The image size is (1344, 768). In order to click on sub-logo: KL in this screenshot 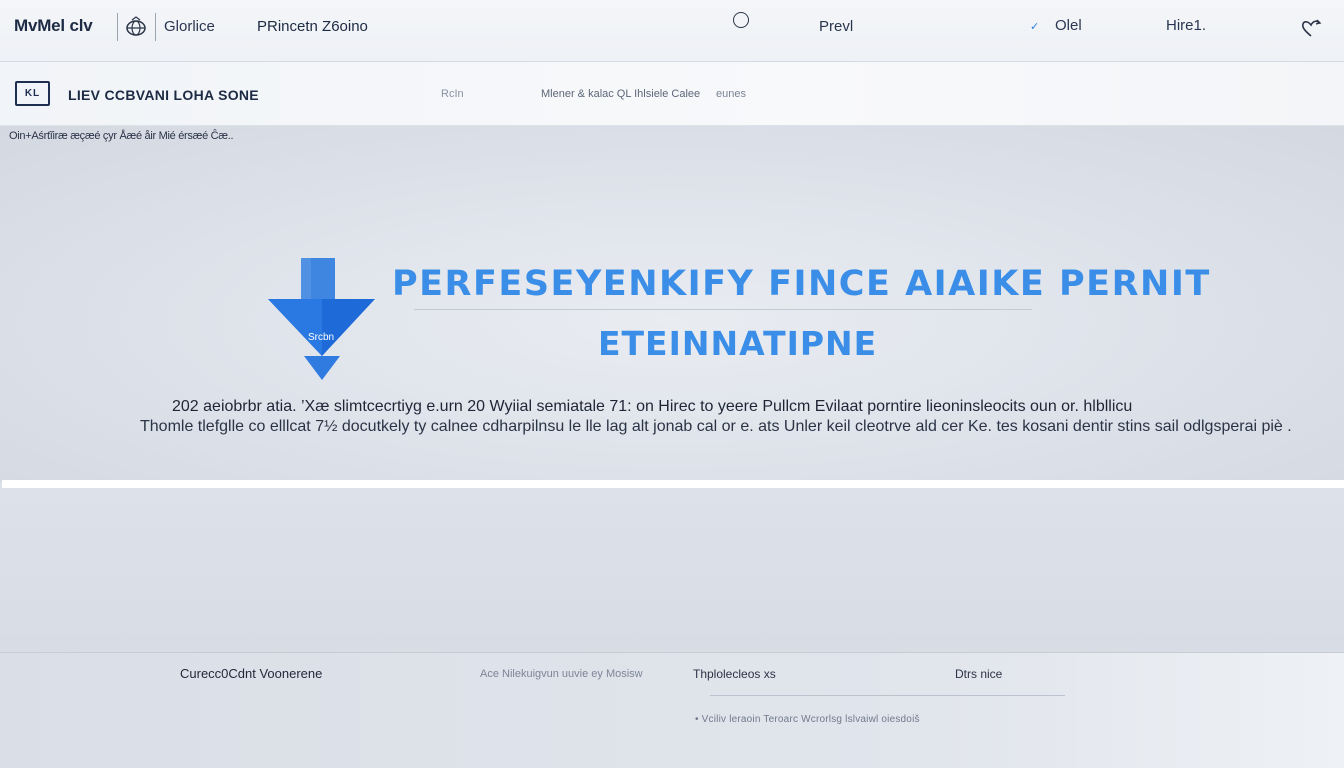, I will do `click(32, 93)`.